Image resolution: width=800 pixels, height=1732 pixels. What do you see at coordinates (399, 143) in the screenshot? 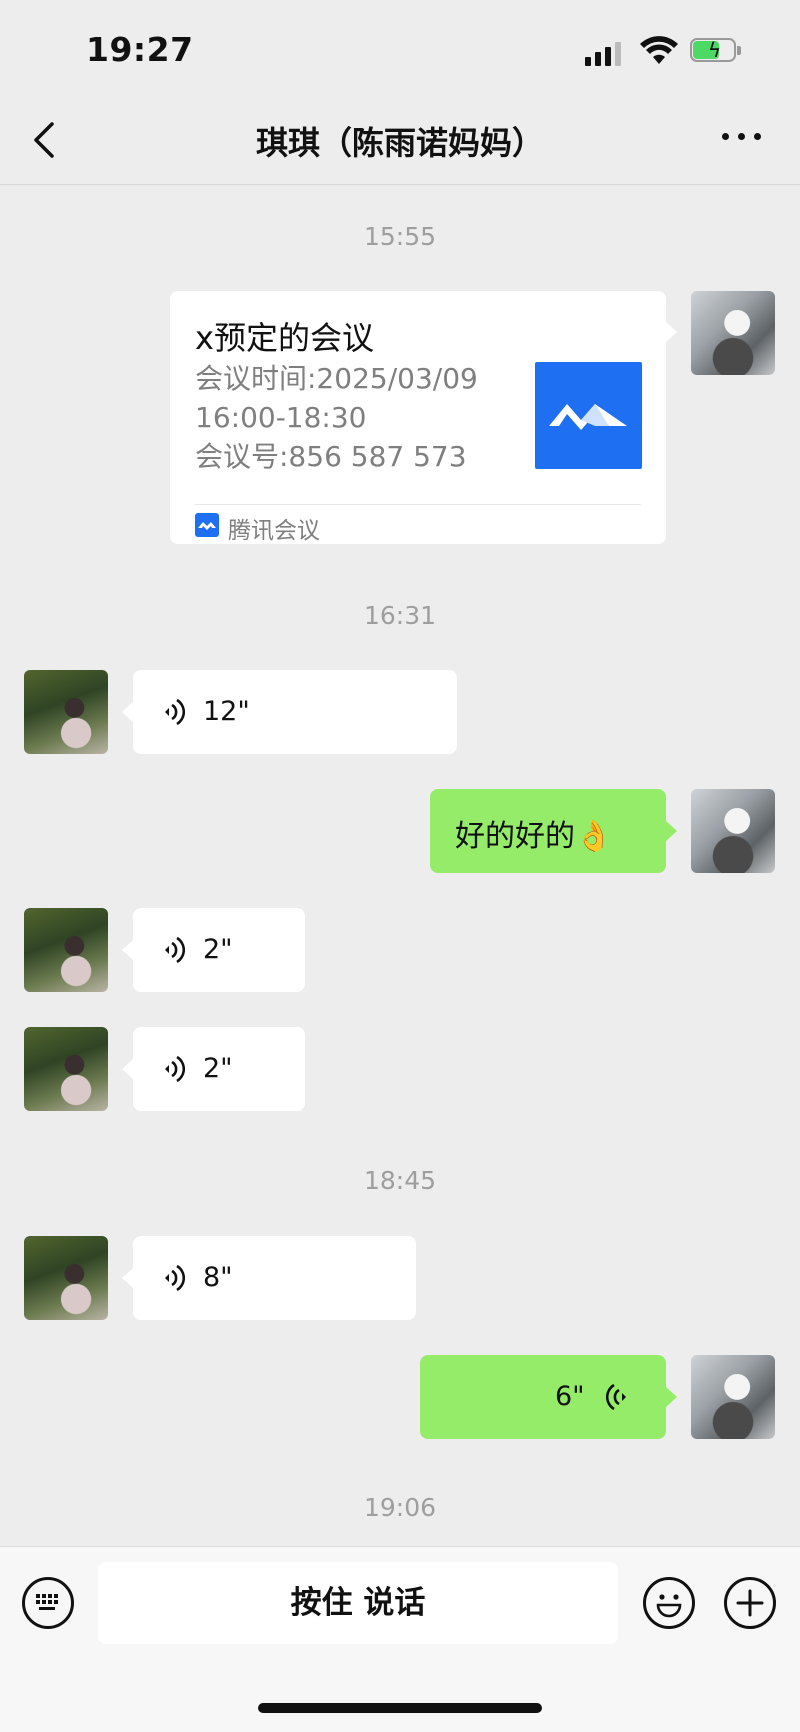
I see `chat-title: 琪琪（陈雨诺妈妈）` at bounding box center [399, 143].